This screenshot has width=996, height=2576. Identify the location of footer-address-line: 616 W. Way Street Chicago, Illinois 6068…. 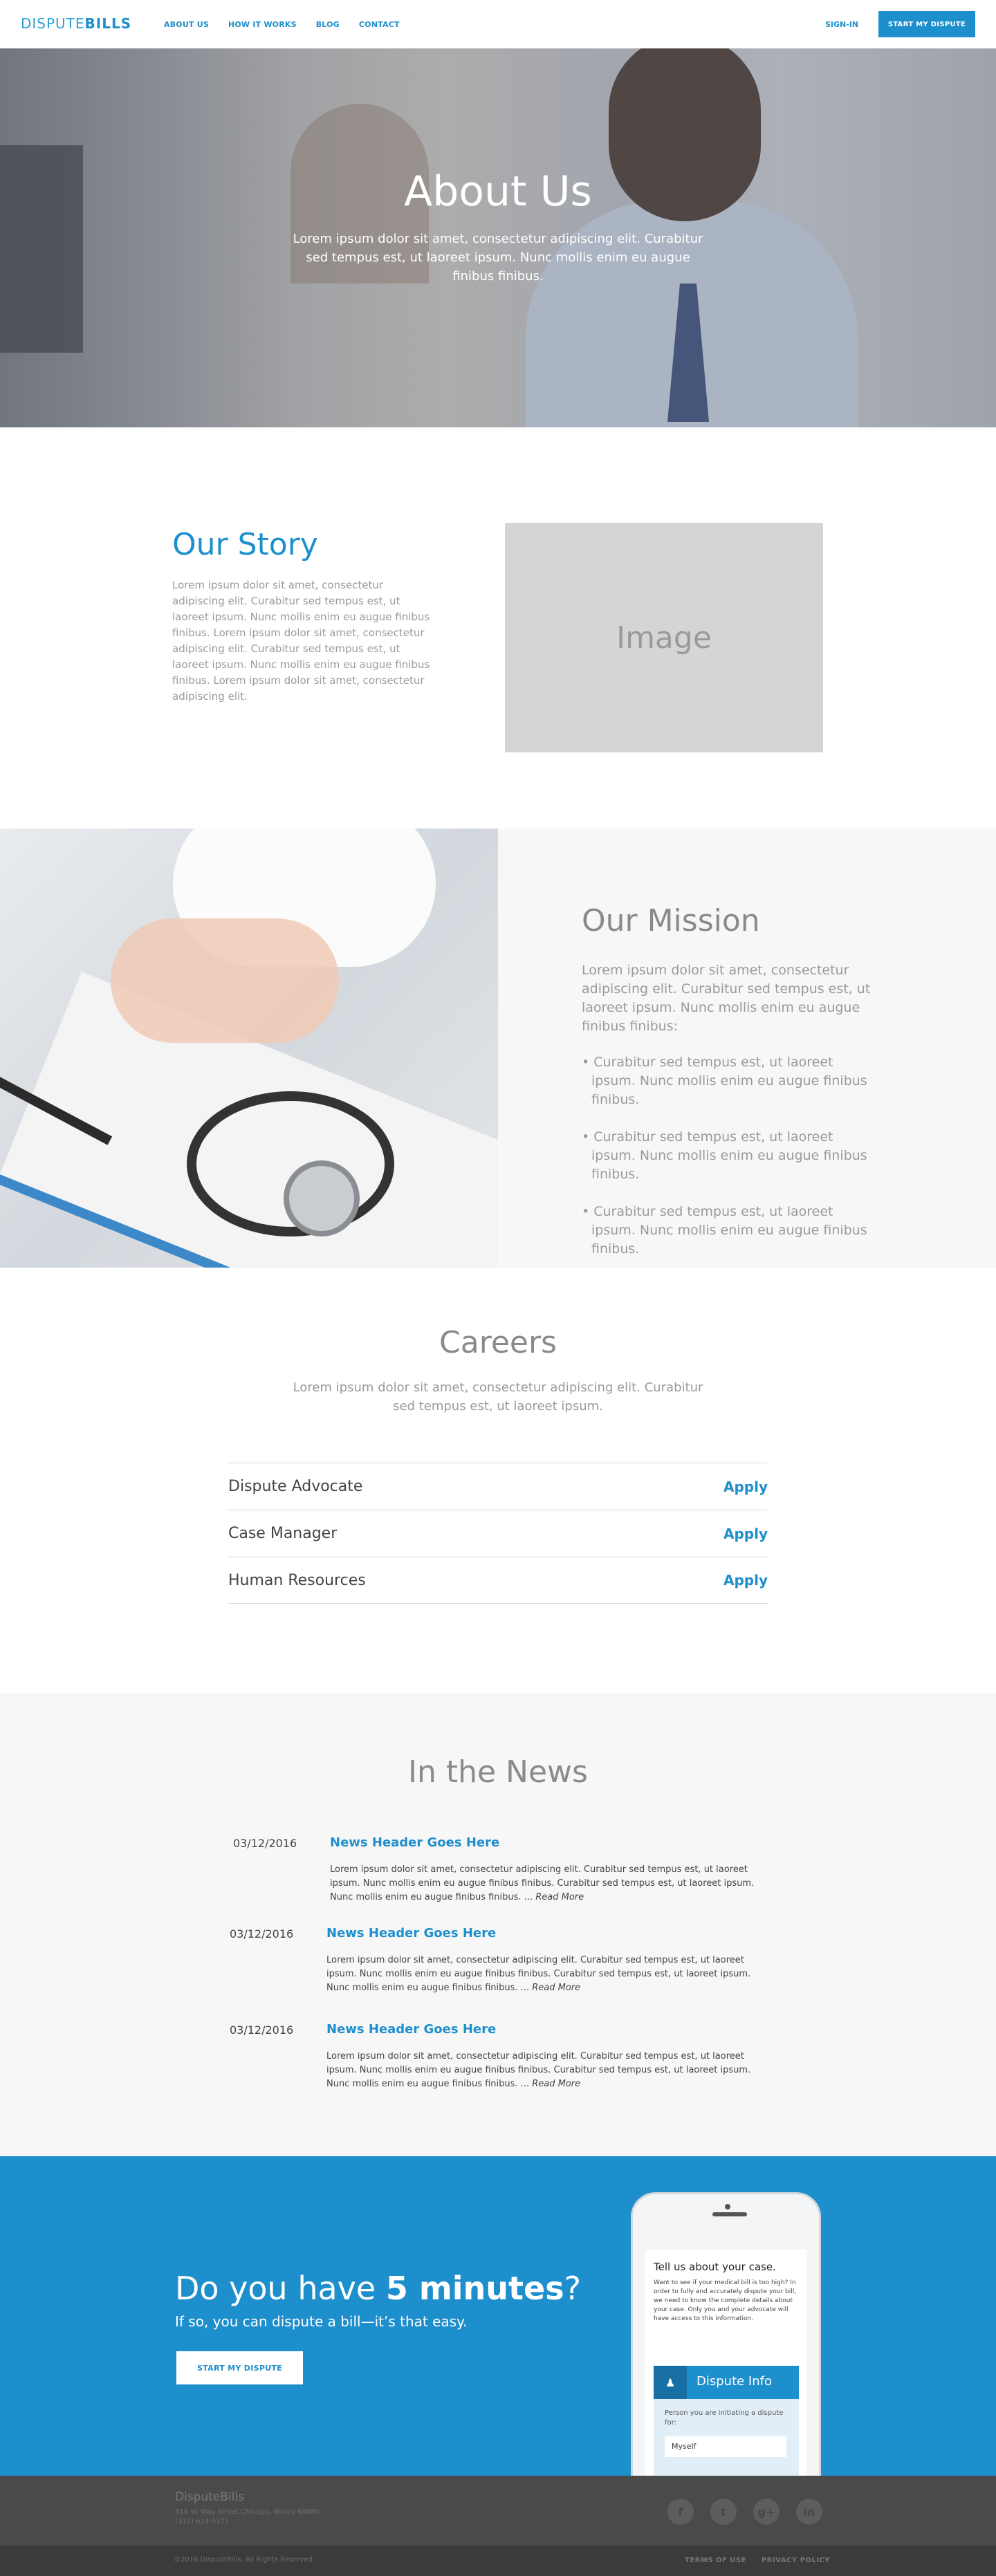
(247, 2512).